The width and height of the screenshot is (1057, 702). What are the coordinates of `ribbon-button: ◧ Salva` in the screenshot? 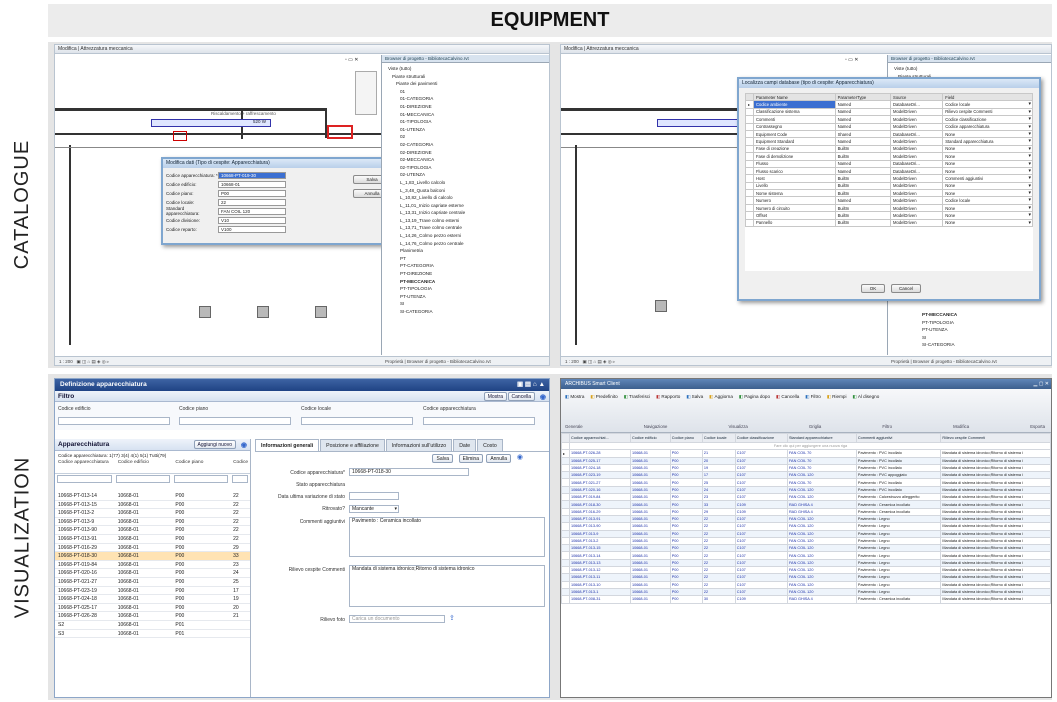 It's located at (694, 396).